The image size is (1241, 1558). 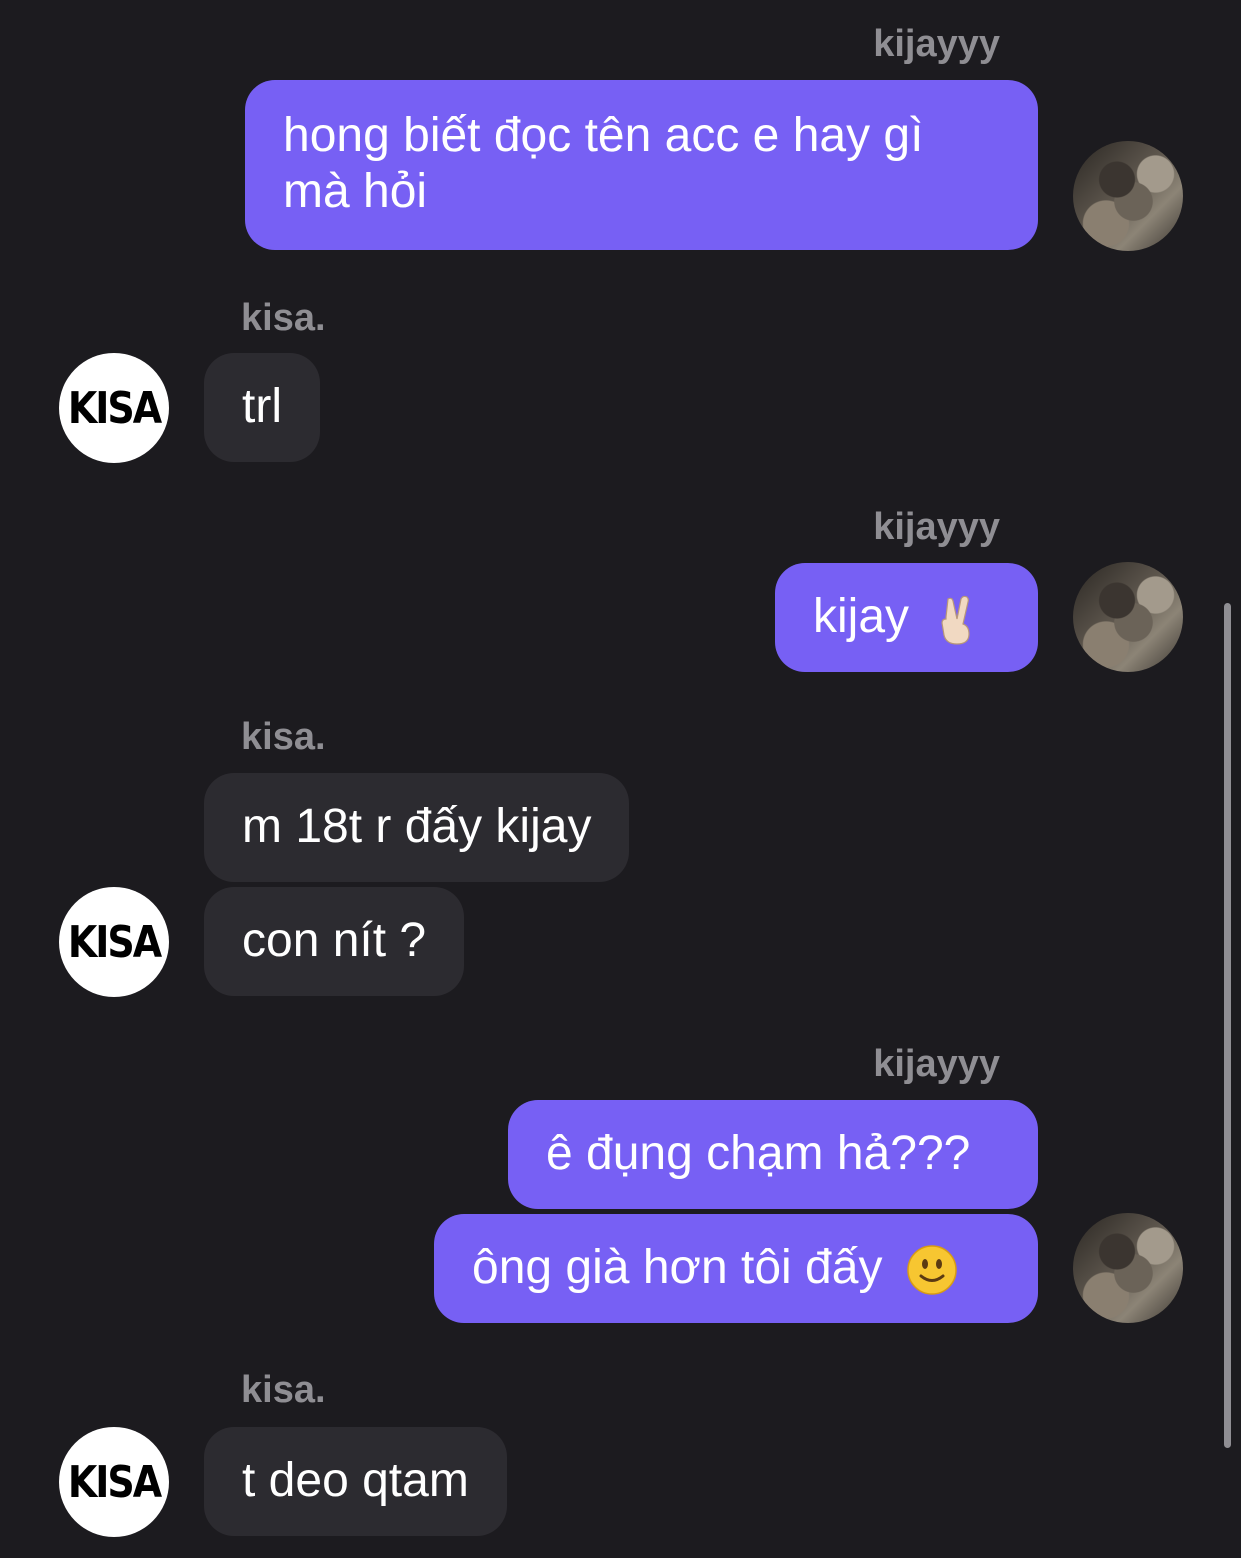 I want to click on message-bubble-incoming: con nít ?, so click(x=334, y=941).